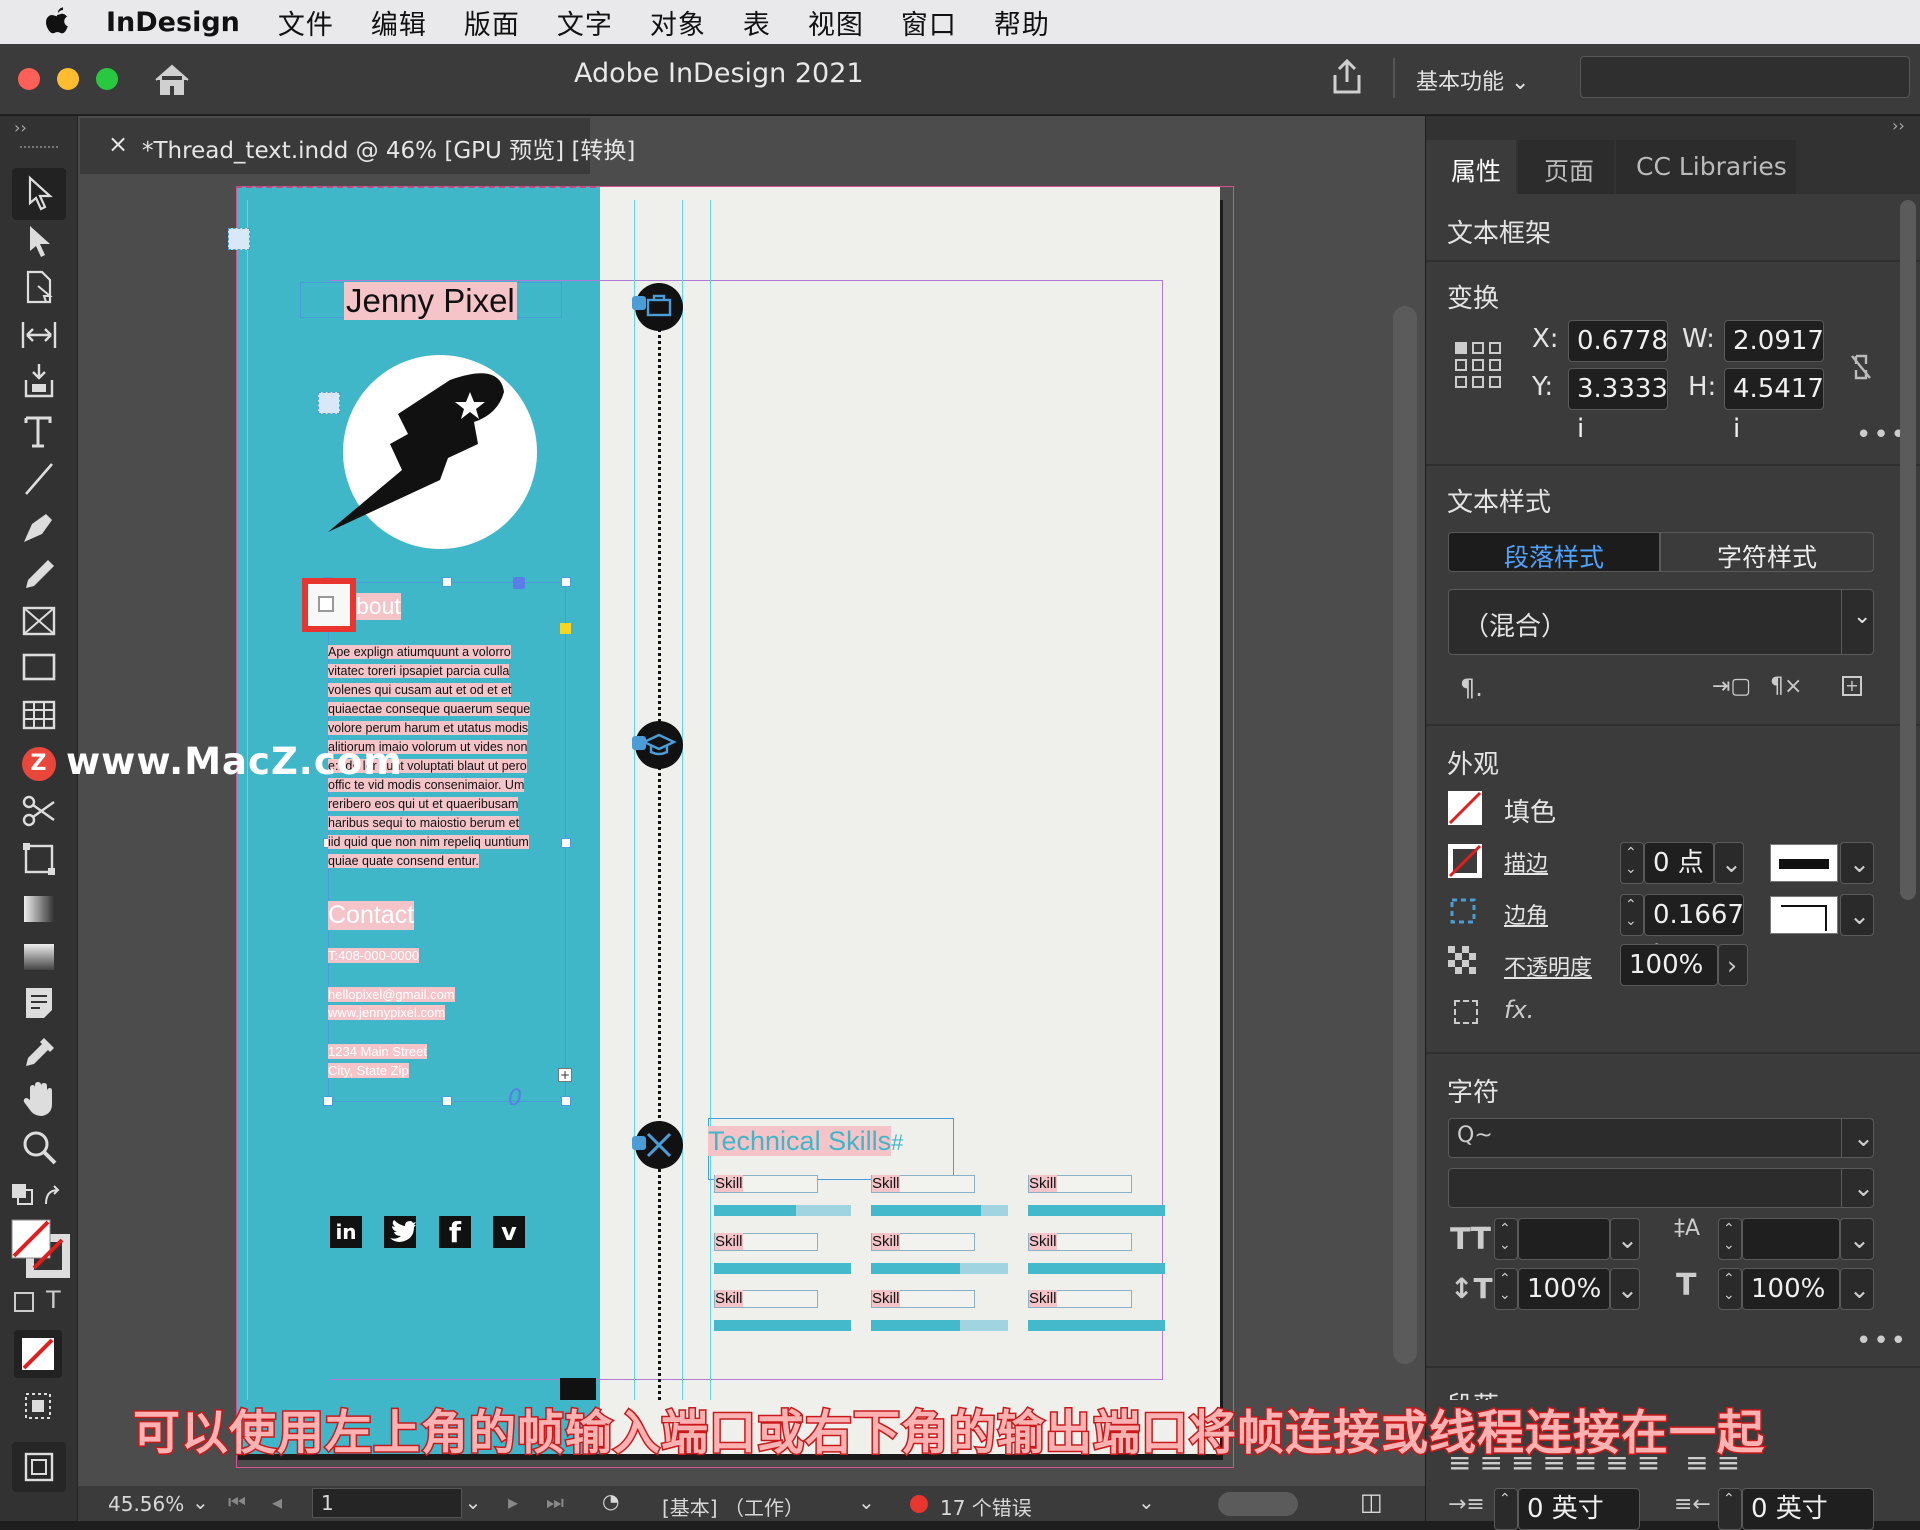 The image size is (1920, 1530). Describe the element at coordinates (1022, 22) in the screenshot. I see `menu-help: 帮助` at that location.